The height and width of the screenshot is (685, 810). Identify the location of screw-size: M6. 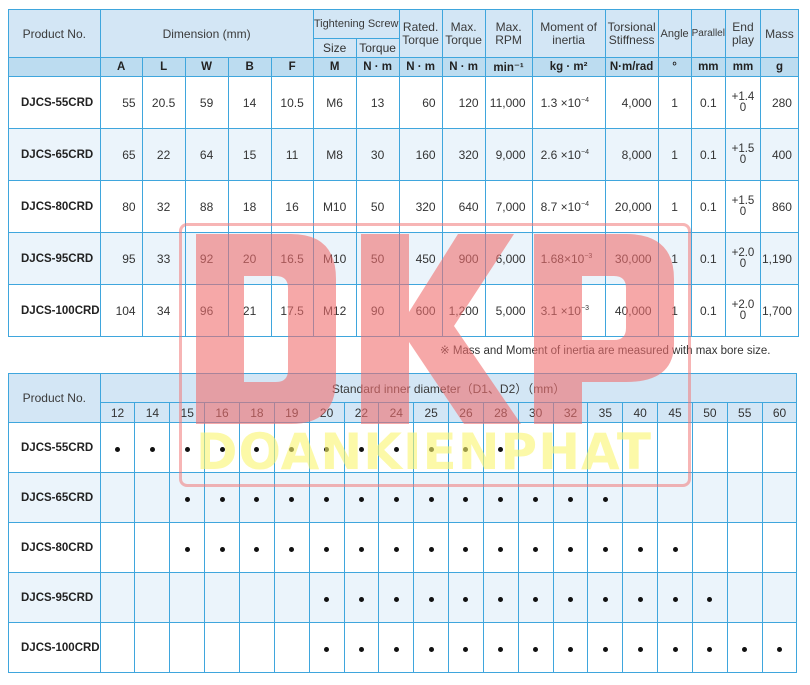
(334, 102).